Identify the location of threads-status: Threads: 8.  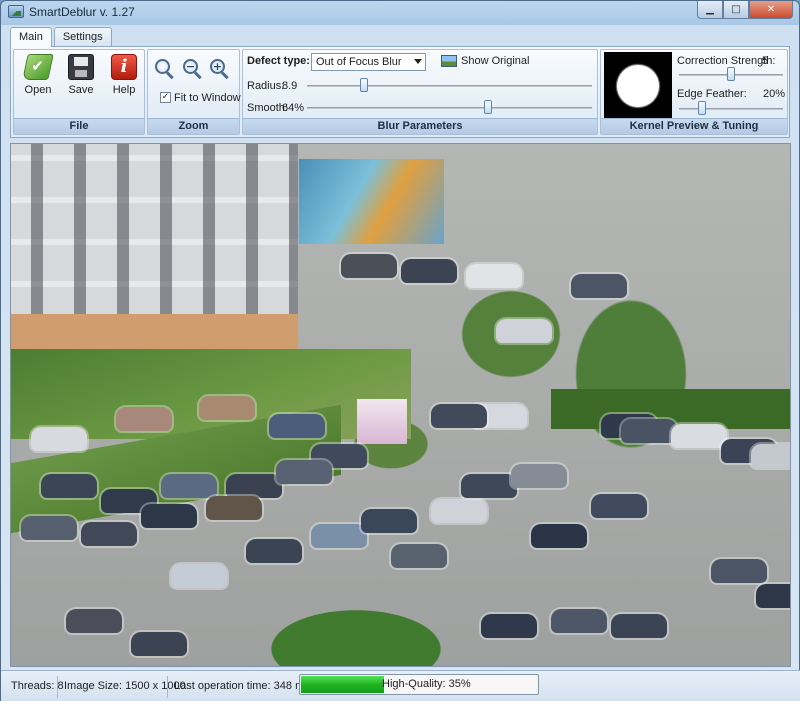
(37, 686).